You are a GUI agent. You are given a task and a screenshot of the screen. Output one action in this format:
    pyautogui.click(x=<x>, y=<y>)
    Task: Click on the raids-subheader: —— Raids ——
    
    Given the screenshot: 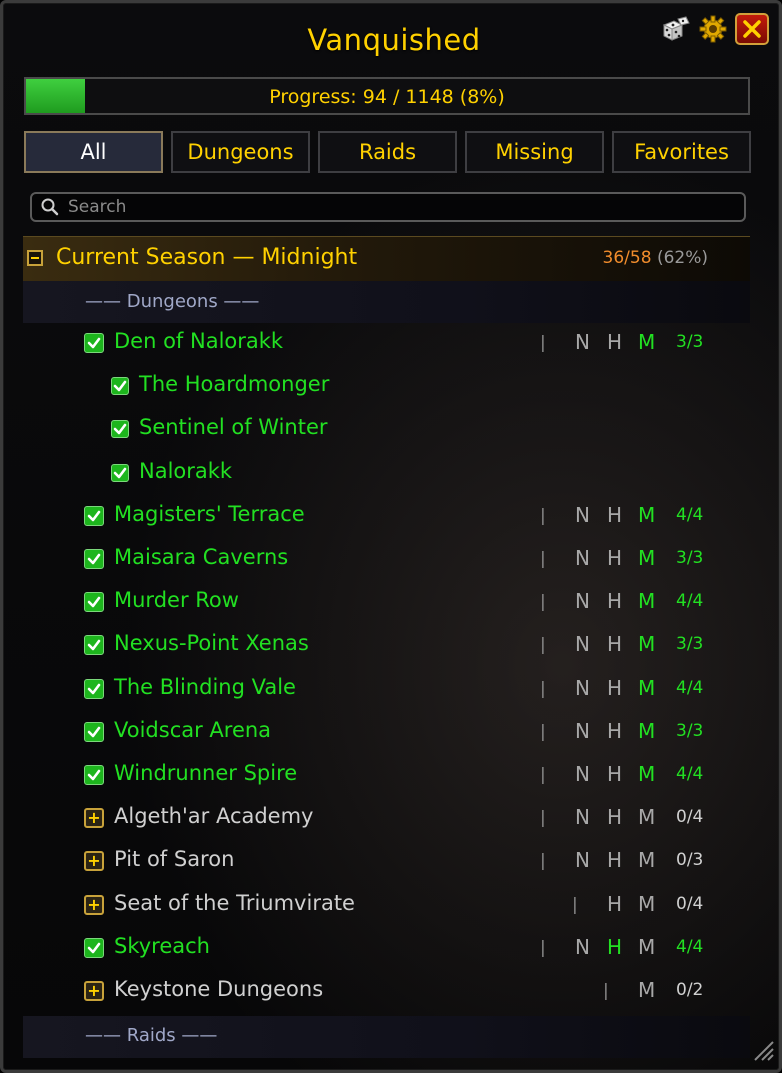 What is the action you would take?
    pyautogui.click(x=151, y=1035)
    